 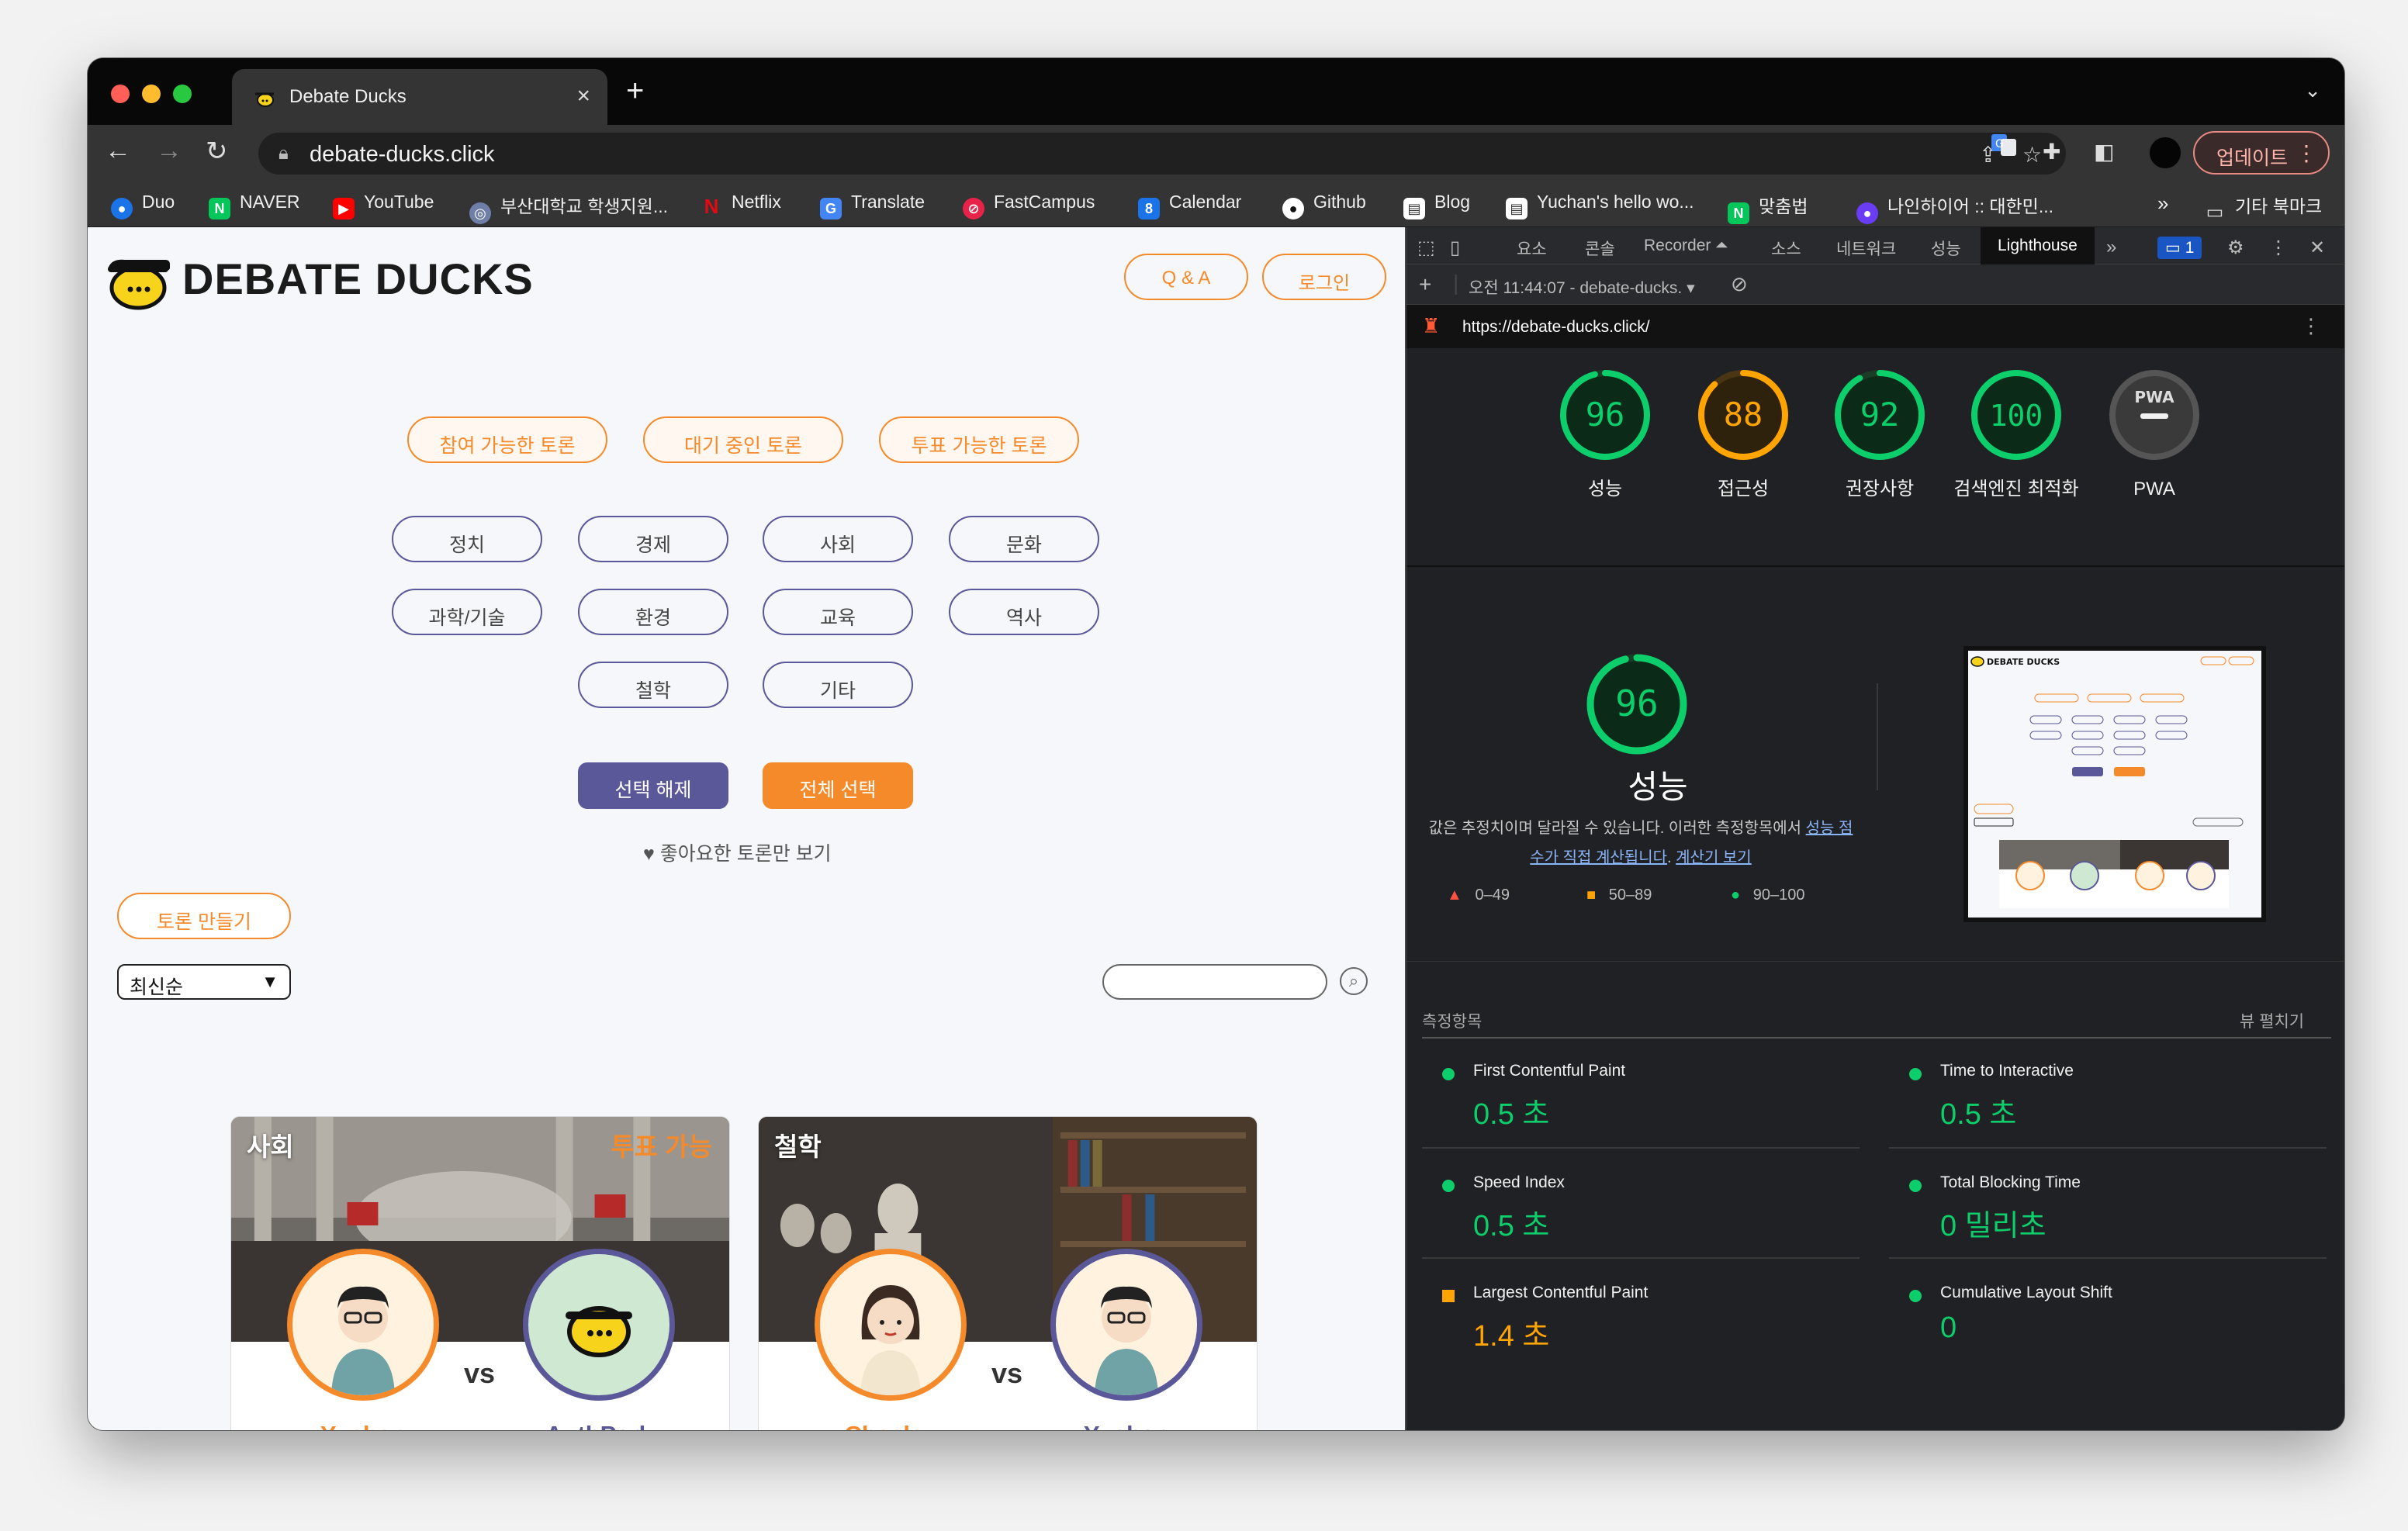 I want to click on bookmark-item: ▤ Blog, so click(x=1436, y=205).